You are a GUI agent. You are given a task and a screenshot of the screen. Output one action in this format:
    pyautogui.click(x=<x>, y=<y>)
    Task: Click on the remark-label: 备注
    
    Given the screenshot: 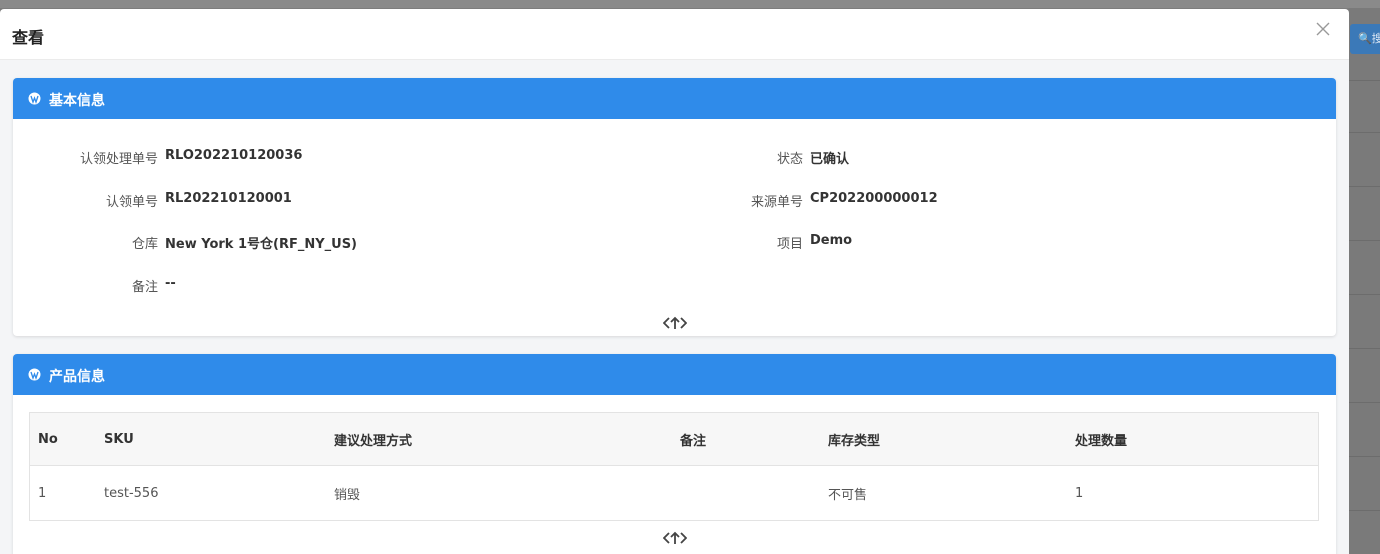 What is the action you would take?
    pyautogui.click(x=144, y=287)
    